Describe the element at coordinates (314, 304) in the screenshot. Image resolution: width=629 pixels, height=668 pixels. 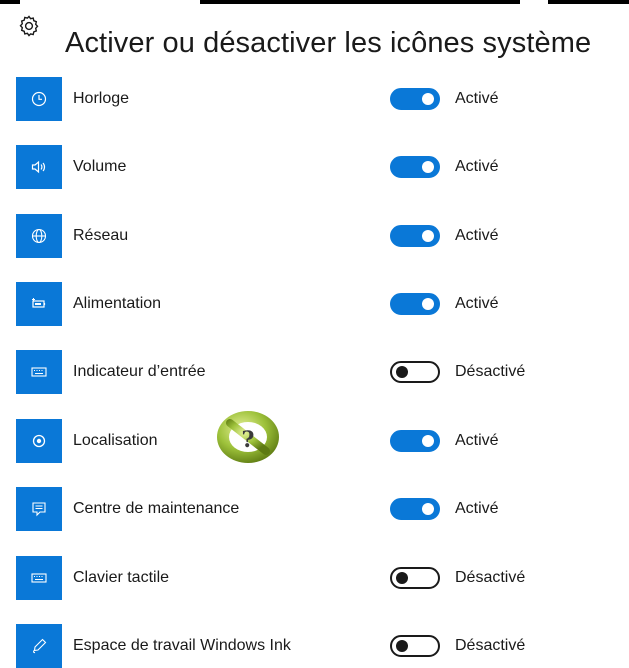
I see `setting-row-alimentation: Alimentation Activé` at that location.